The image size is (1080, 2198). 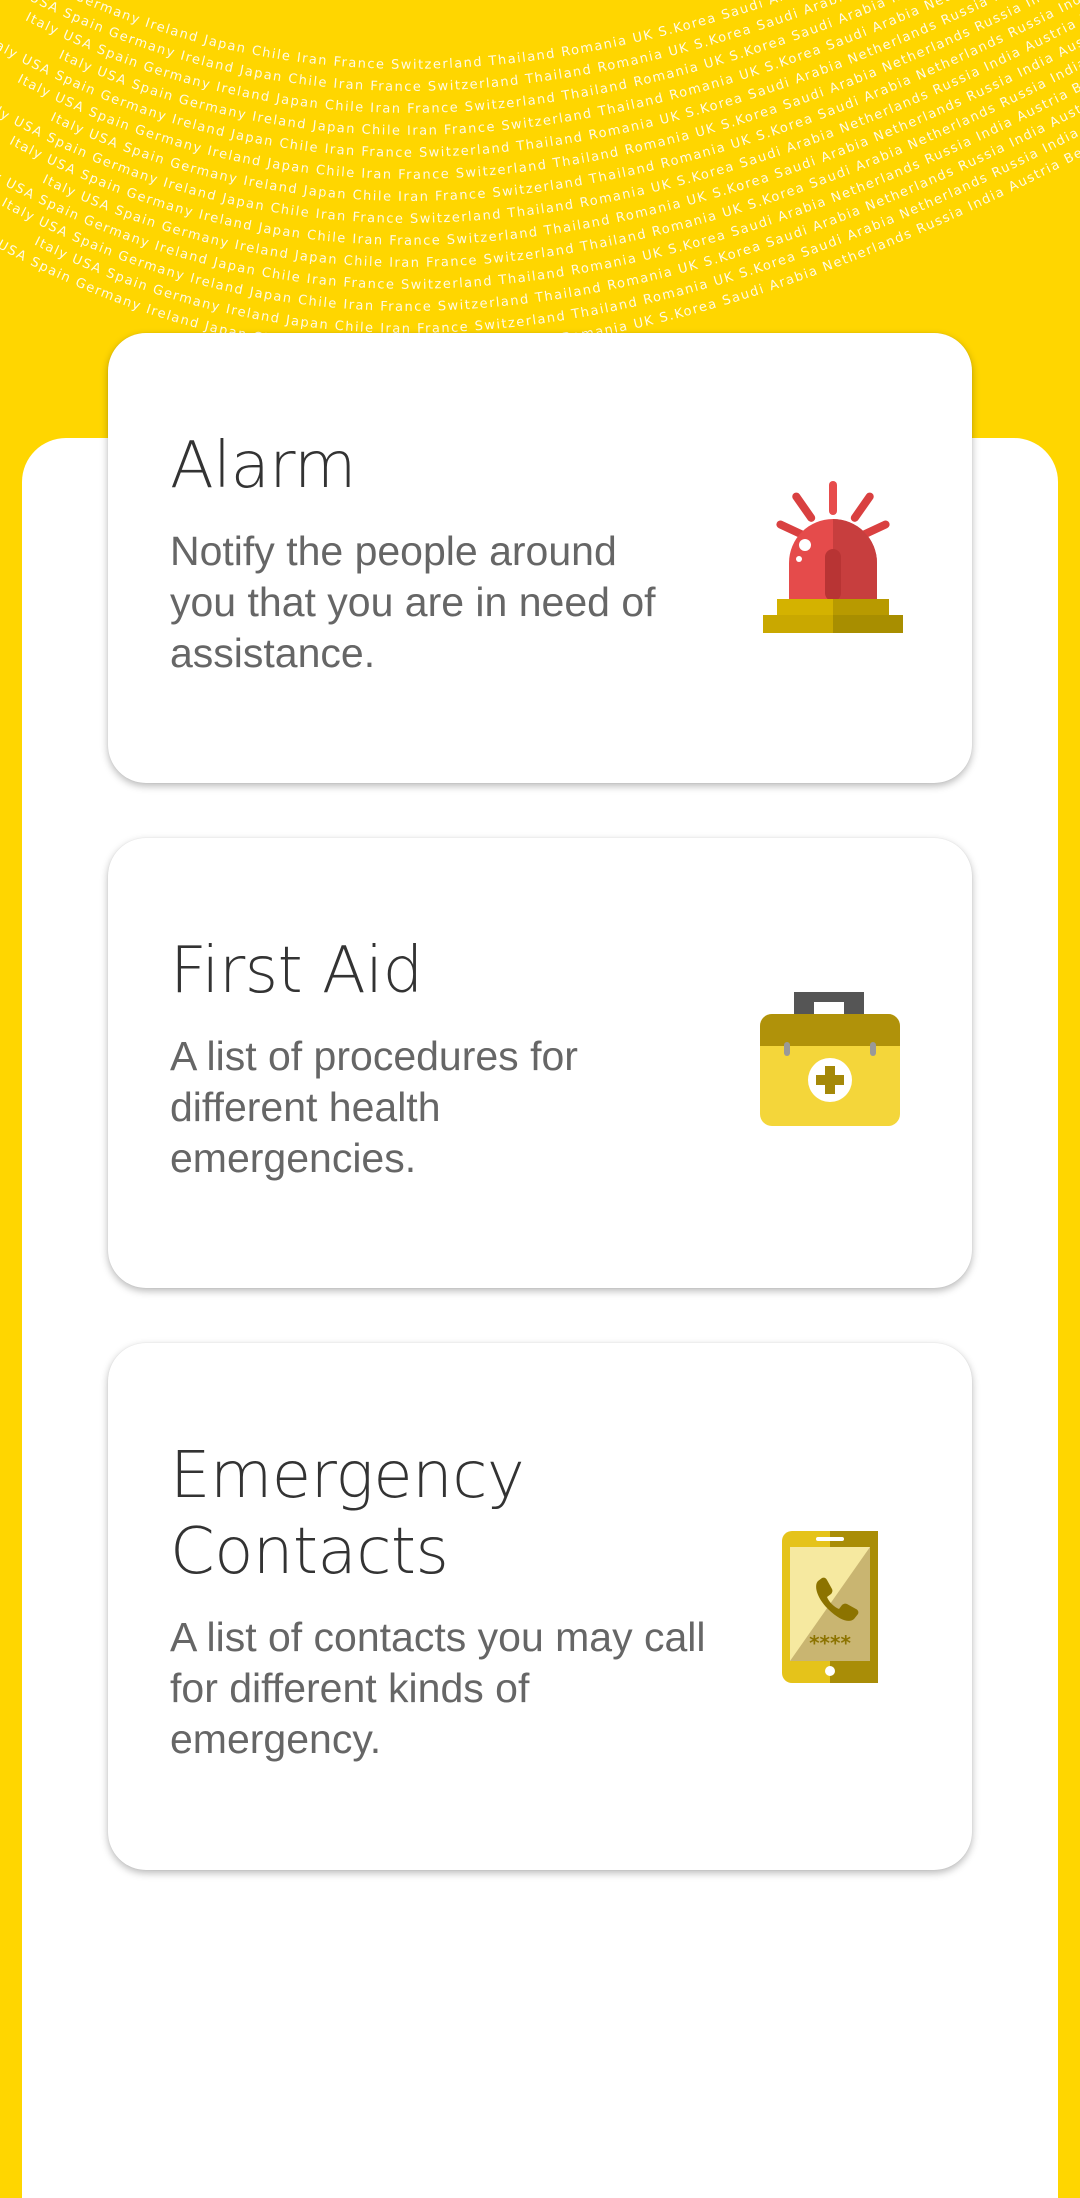 I want to click on emergency-contacts-title-line2: Contacts, so click(x=309, y=1552).